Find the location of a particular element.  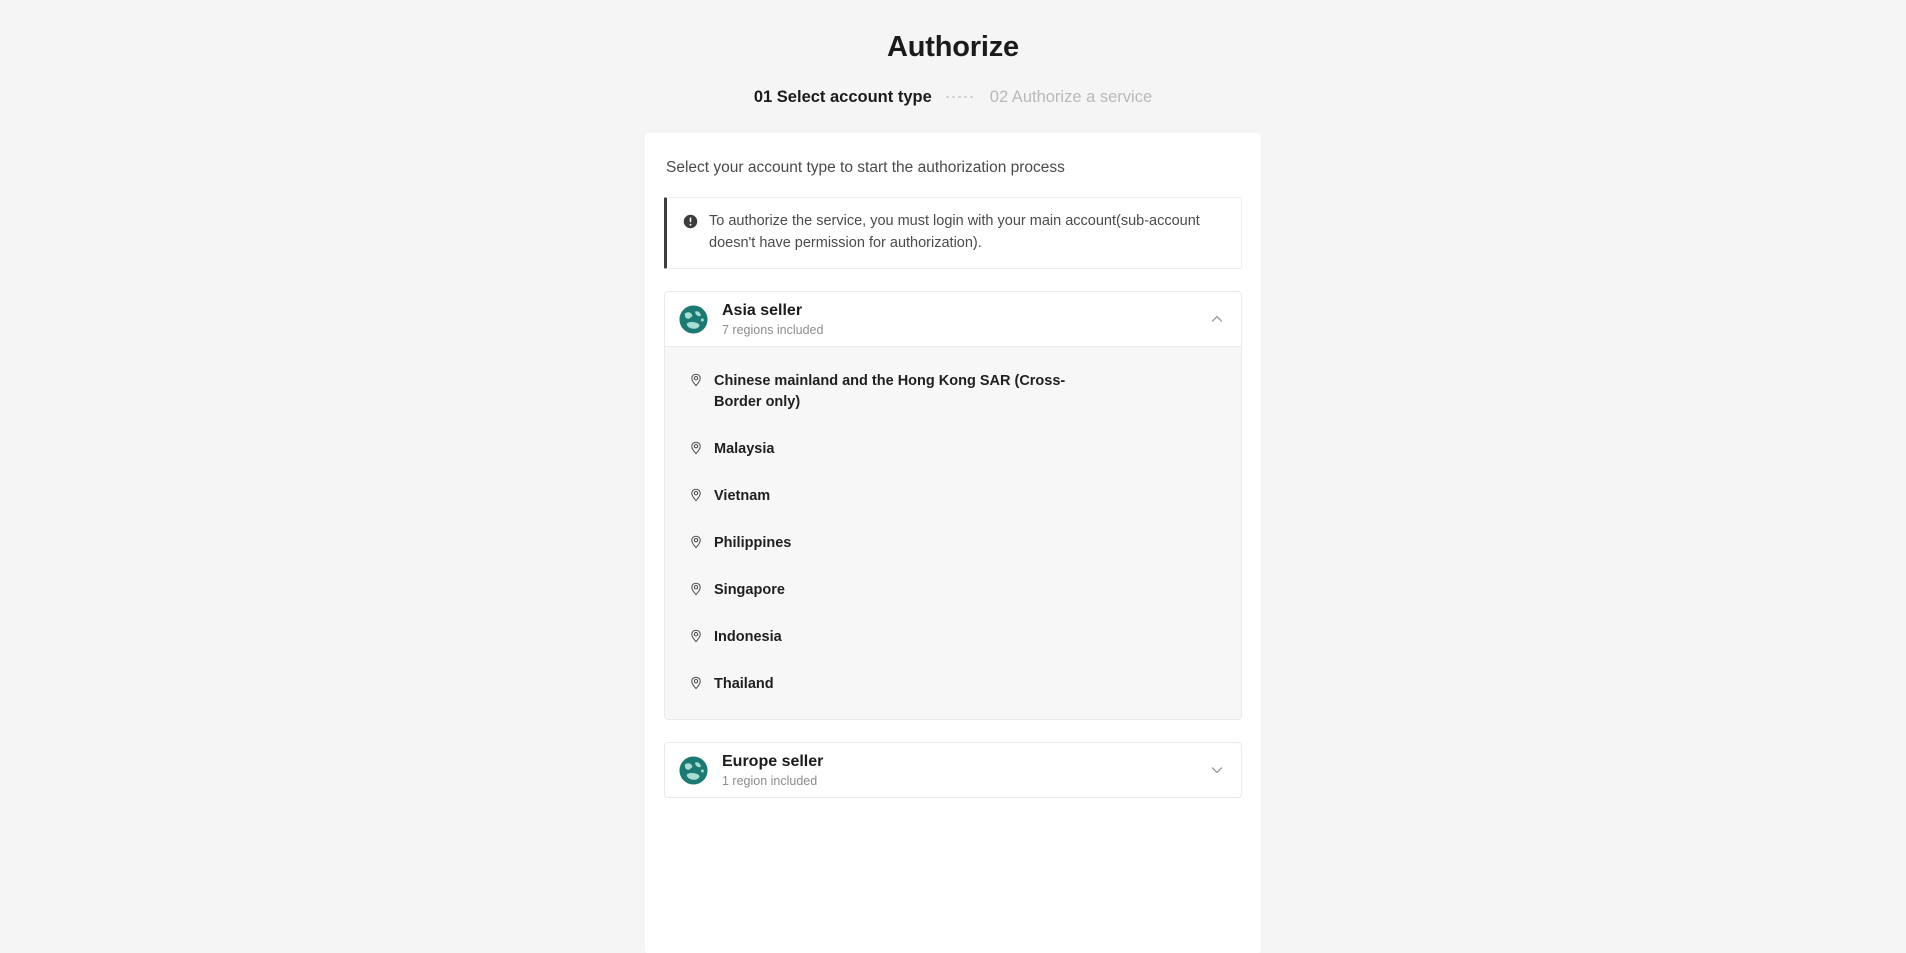

chevron-up-icon is located at coordinates (1217, 319).